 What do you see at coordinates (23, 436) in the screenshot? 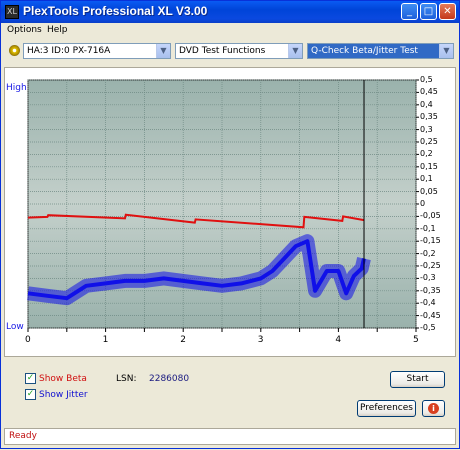
I see `status-text: Ready` at bounding box center [23, 436].